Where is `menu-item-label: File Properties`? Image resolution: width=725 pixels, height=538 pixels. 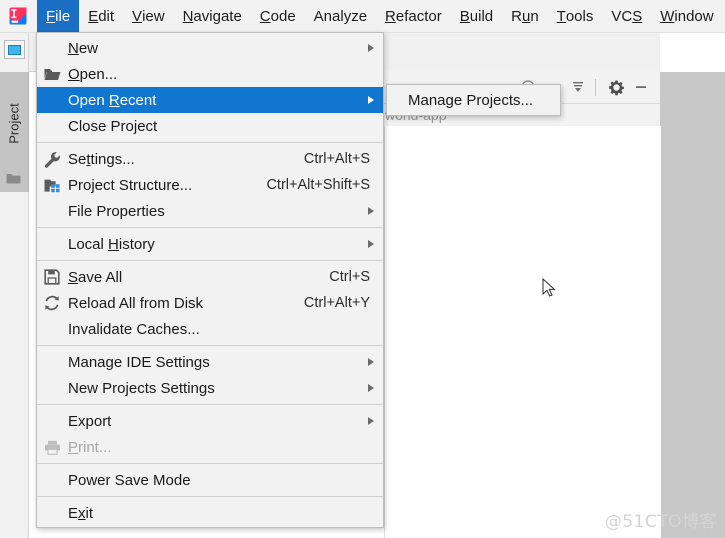 menu-item-label: File Properties is located at coordinates (116, 211).